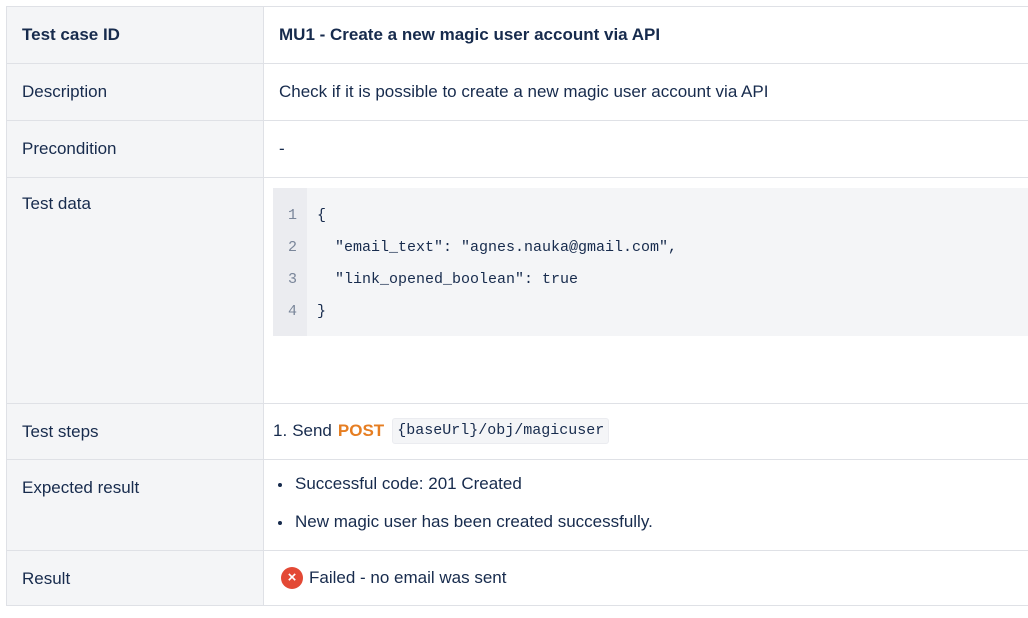  Describe the element at coordinates (448, 279) in the screenshot. I see `code-line: "link_opened_boolean": true` at that location.